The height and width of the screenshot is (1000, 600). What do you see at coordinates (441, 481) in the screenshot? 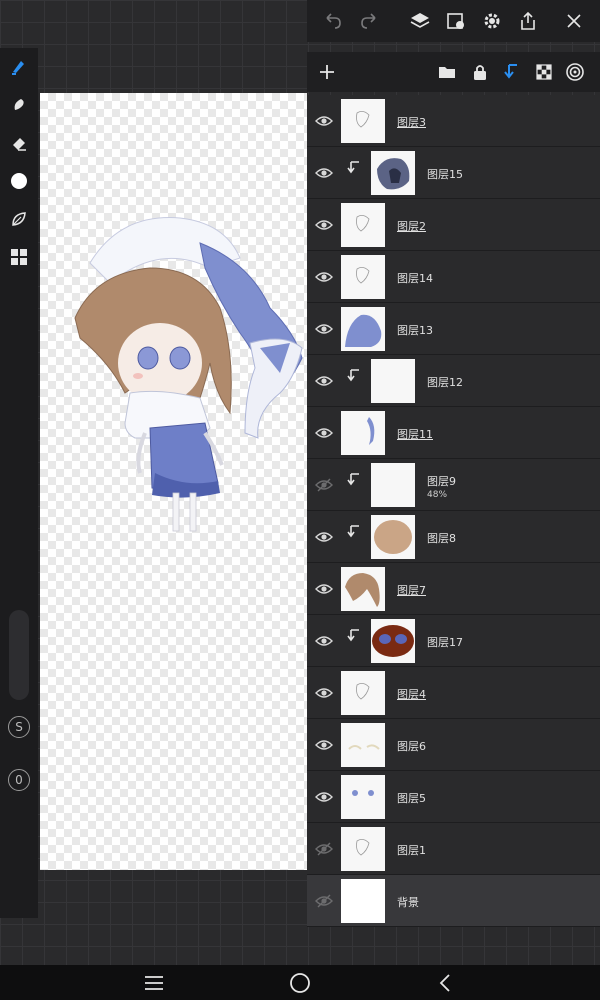
I see `layer-name: 图层9` at bounding box center [441, 481].